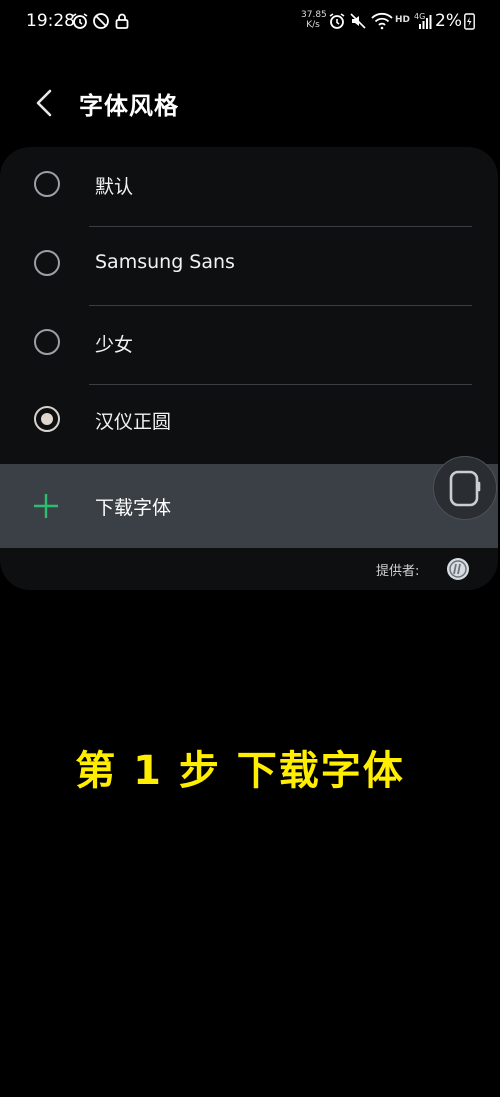 This screenshot has height=1097, width=500. I want to click on font-option-girl: 少女, so click(249, 344).